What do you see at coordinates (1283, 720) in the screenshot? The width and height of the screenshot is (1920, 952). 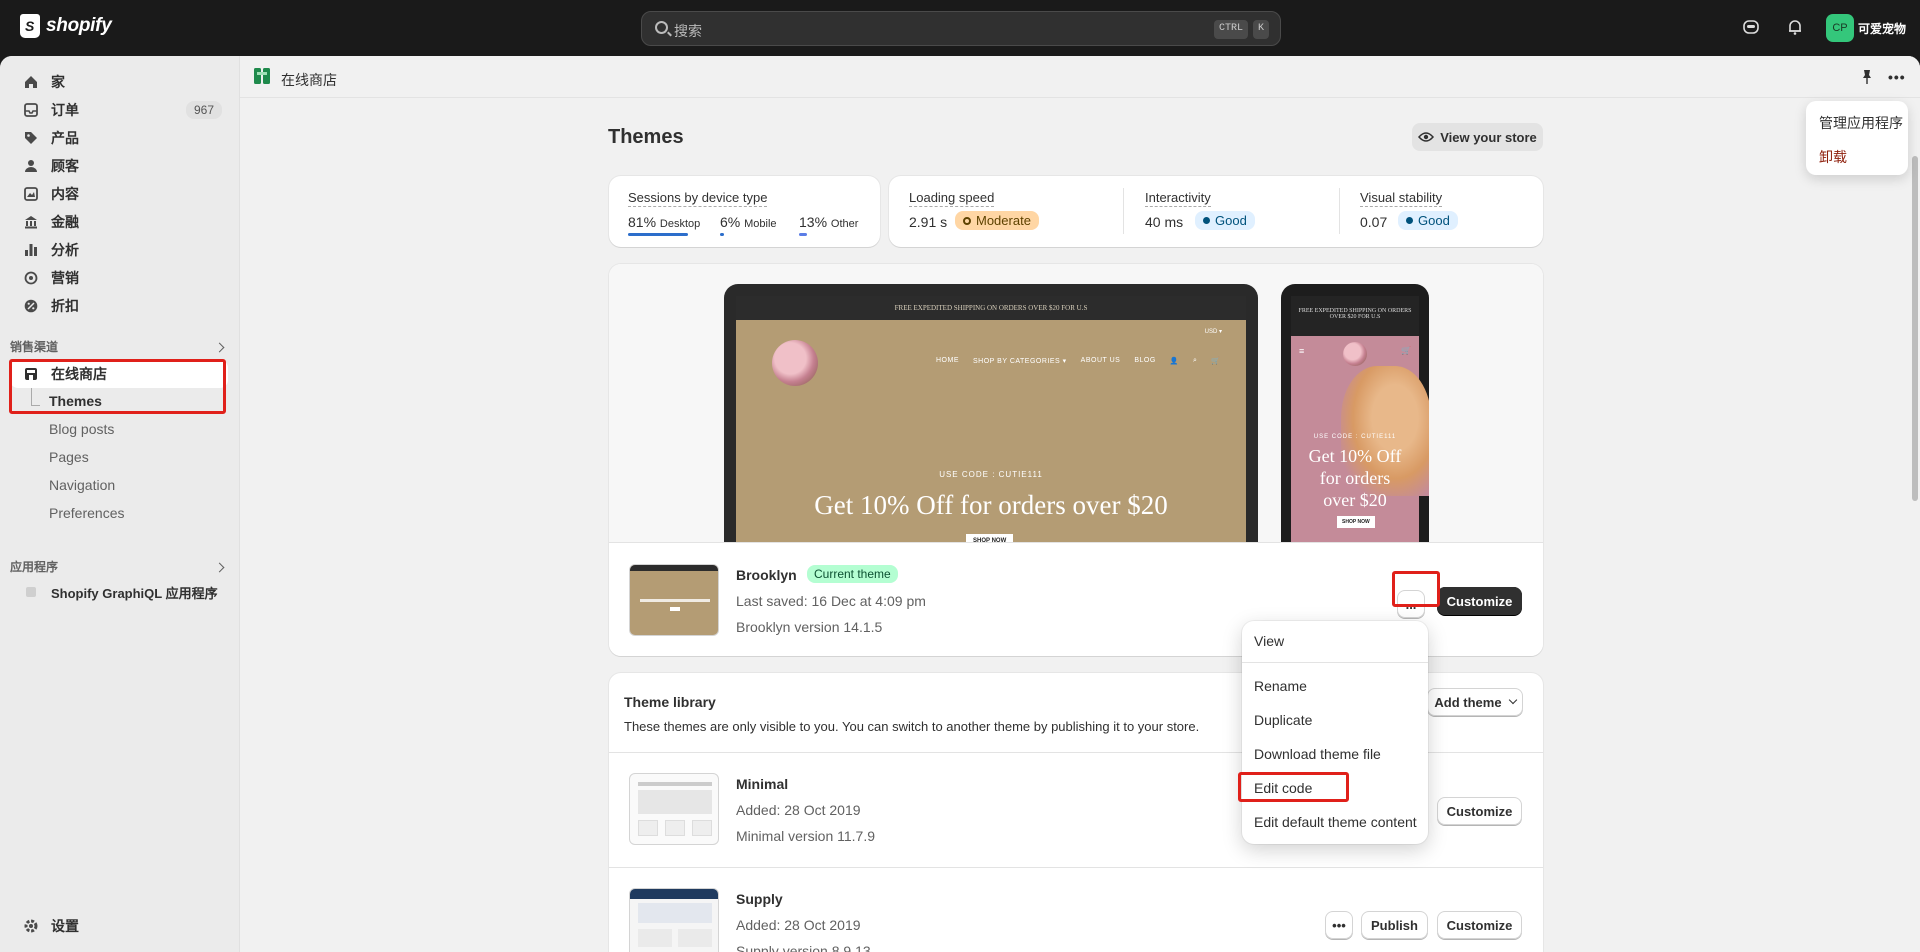 I see `menu-item-duplicate: Duplicate` at bounding box center [1283, 720].